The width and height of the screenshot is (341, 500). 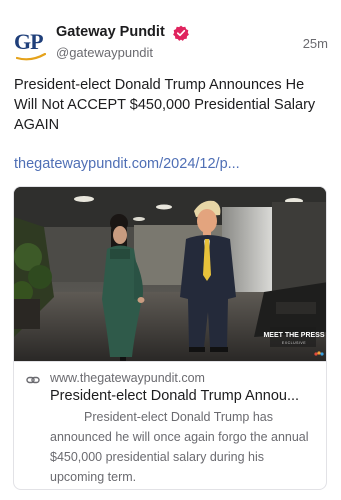 I want to click on logo-swoosh-icon, so click(x=31, y=57).